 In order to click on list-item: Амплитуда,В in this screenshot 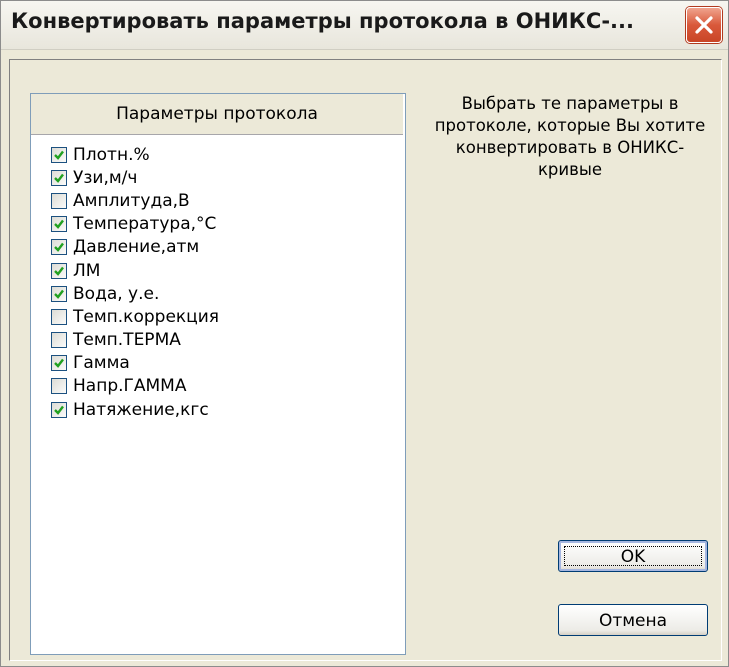, I will do `click(135, 200)`.